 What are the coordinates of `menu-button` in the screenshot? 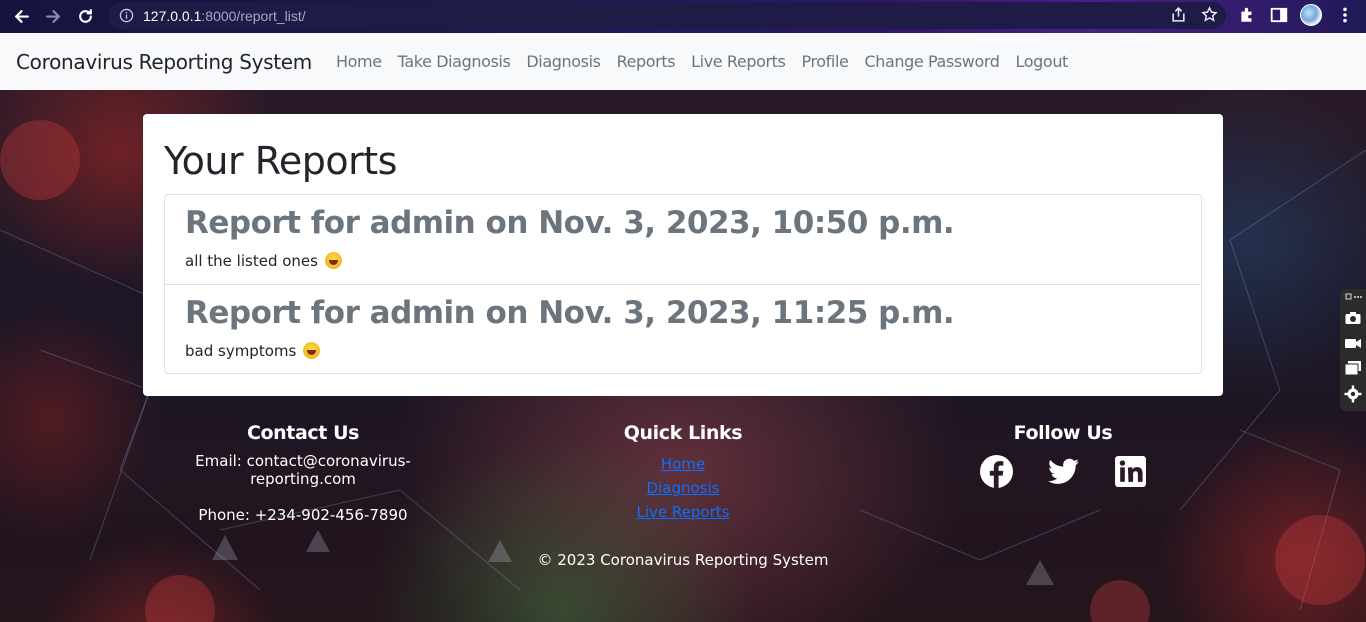 It's located at (1345, 15).